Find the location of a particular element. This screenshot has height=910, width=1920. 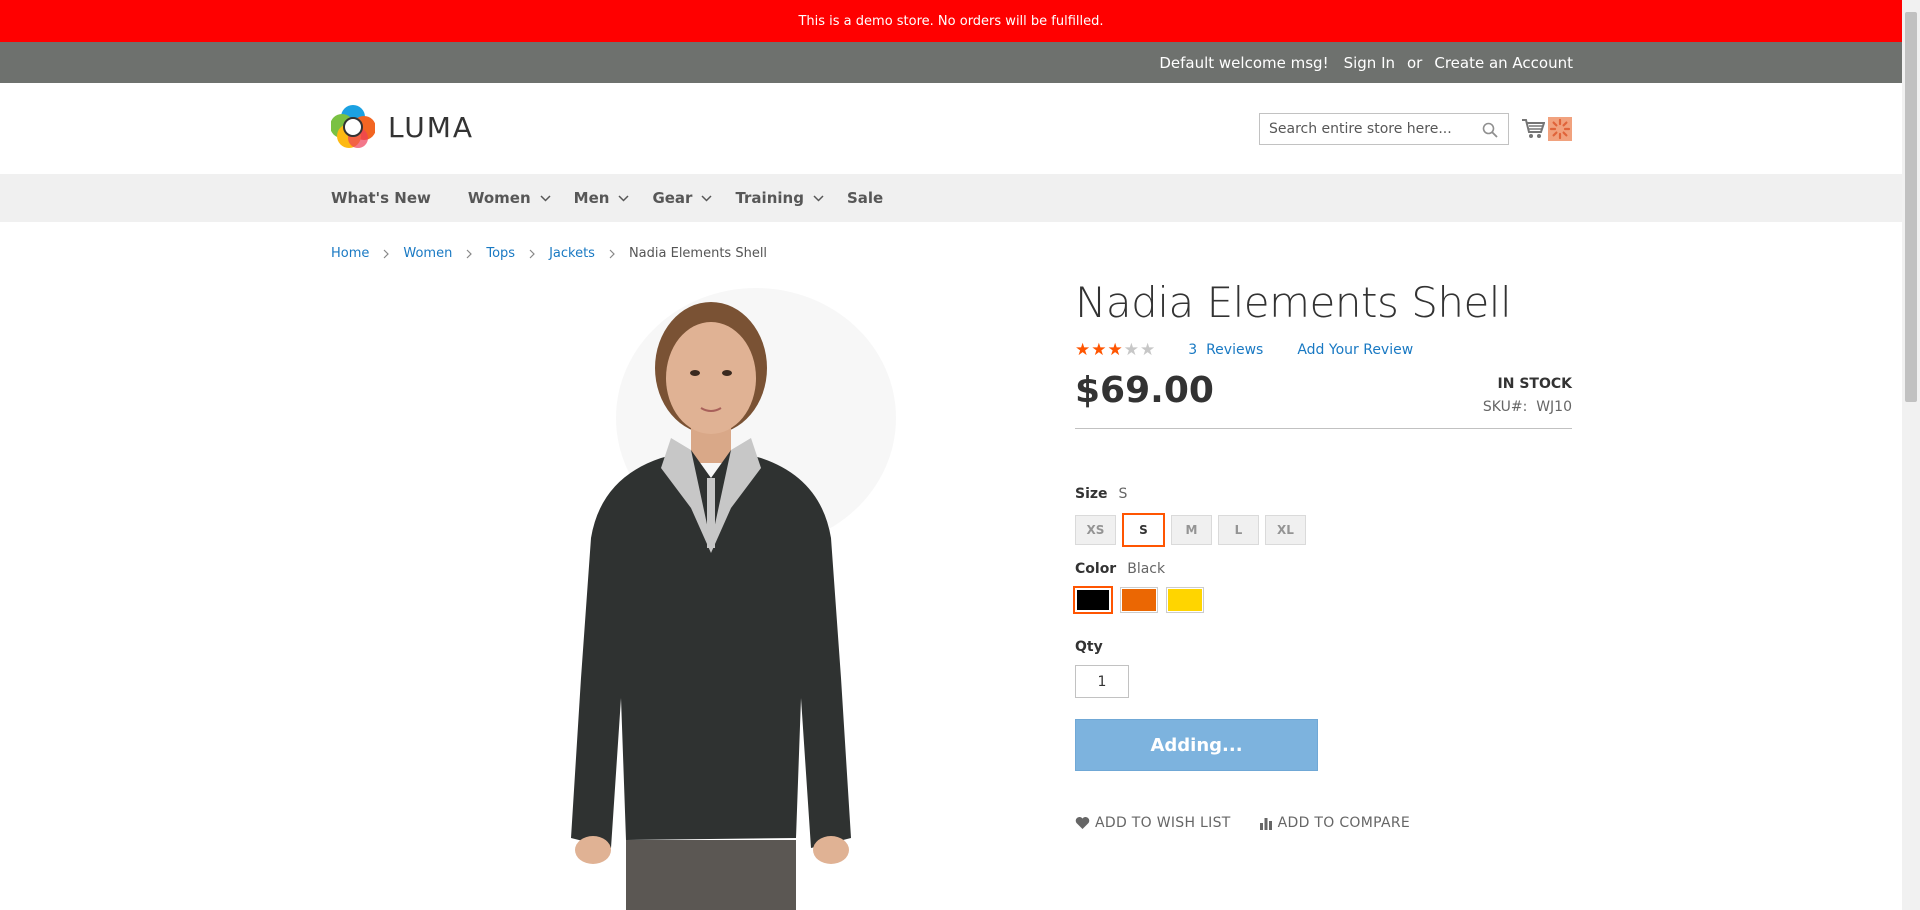

rating-stars: ★ ★ ★ ★ ★ is located at coordinates (1115, 350).